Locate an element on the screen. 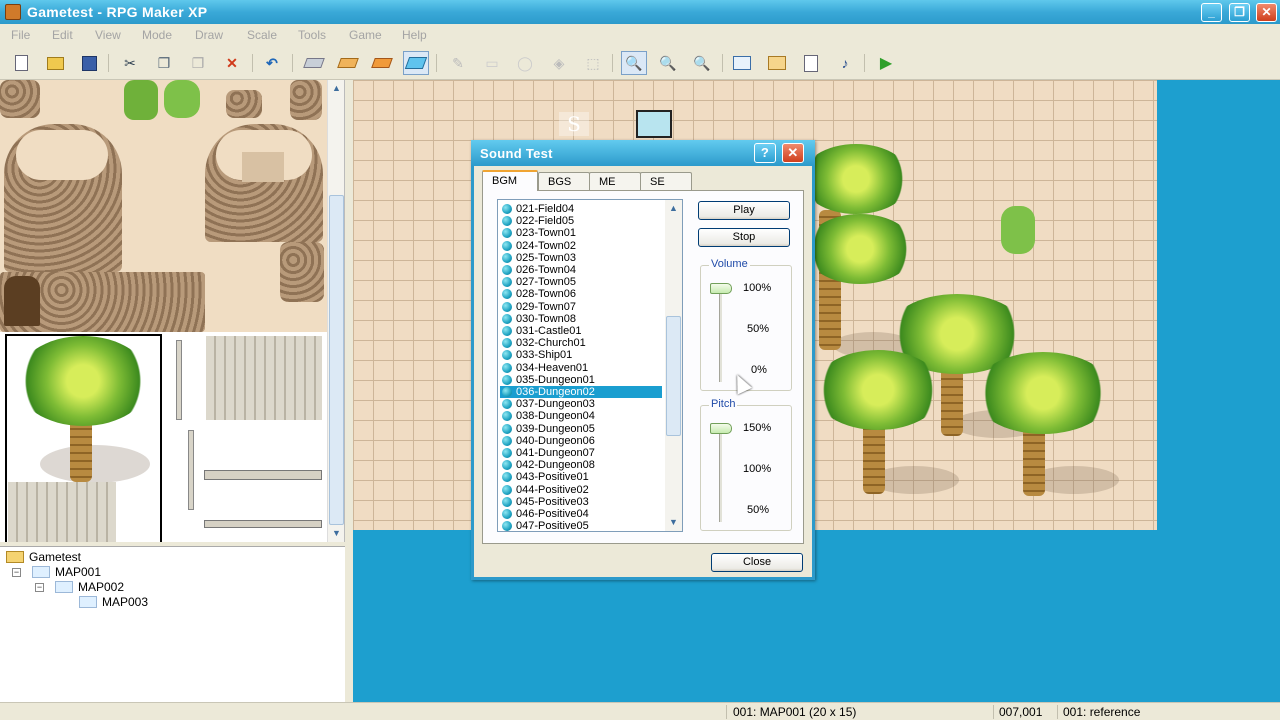 This screenshot has height=720, width=1280. minimize-button: _ is located at coordinates (1211, 12).